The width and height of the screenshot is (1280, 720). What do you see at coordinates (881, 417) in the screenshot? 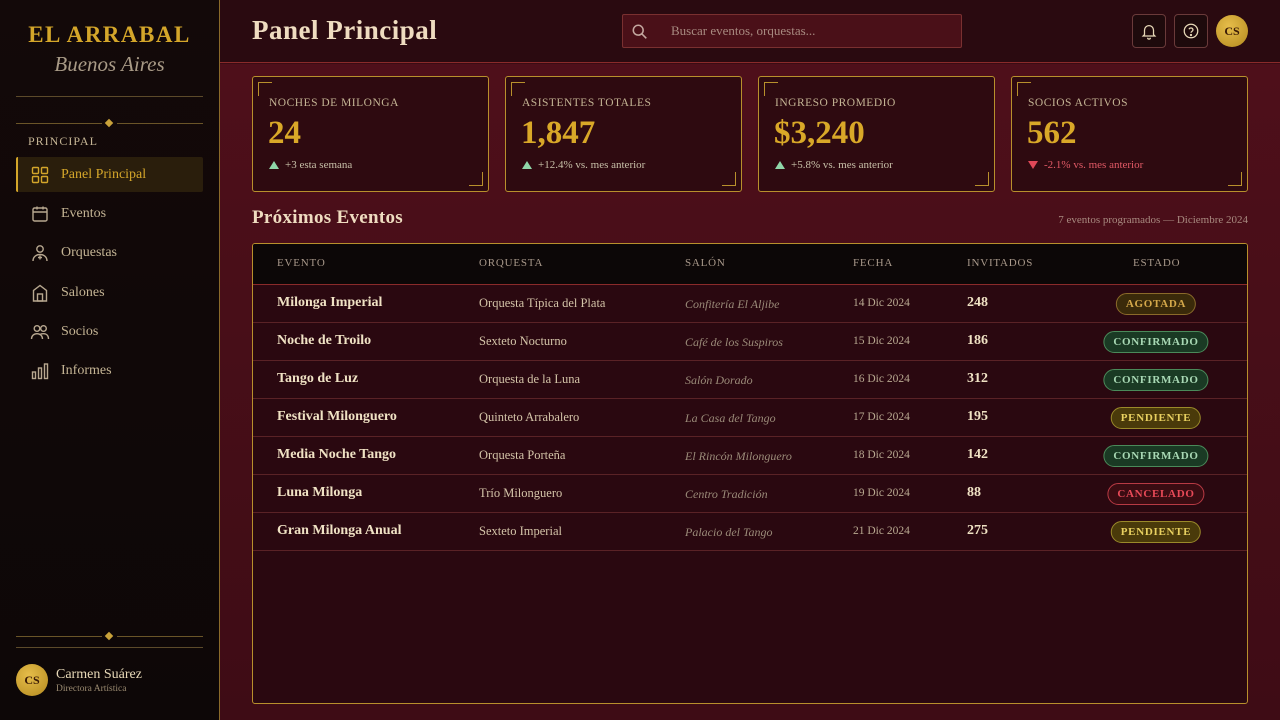
I see `event-date: 17 Dic 2024` at bounding box center [881, 417].